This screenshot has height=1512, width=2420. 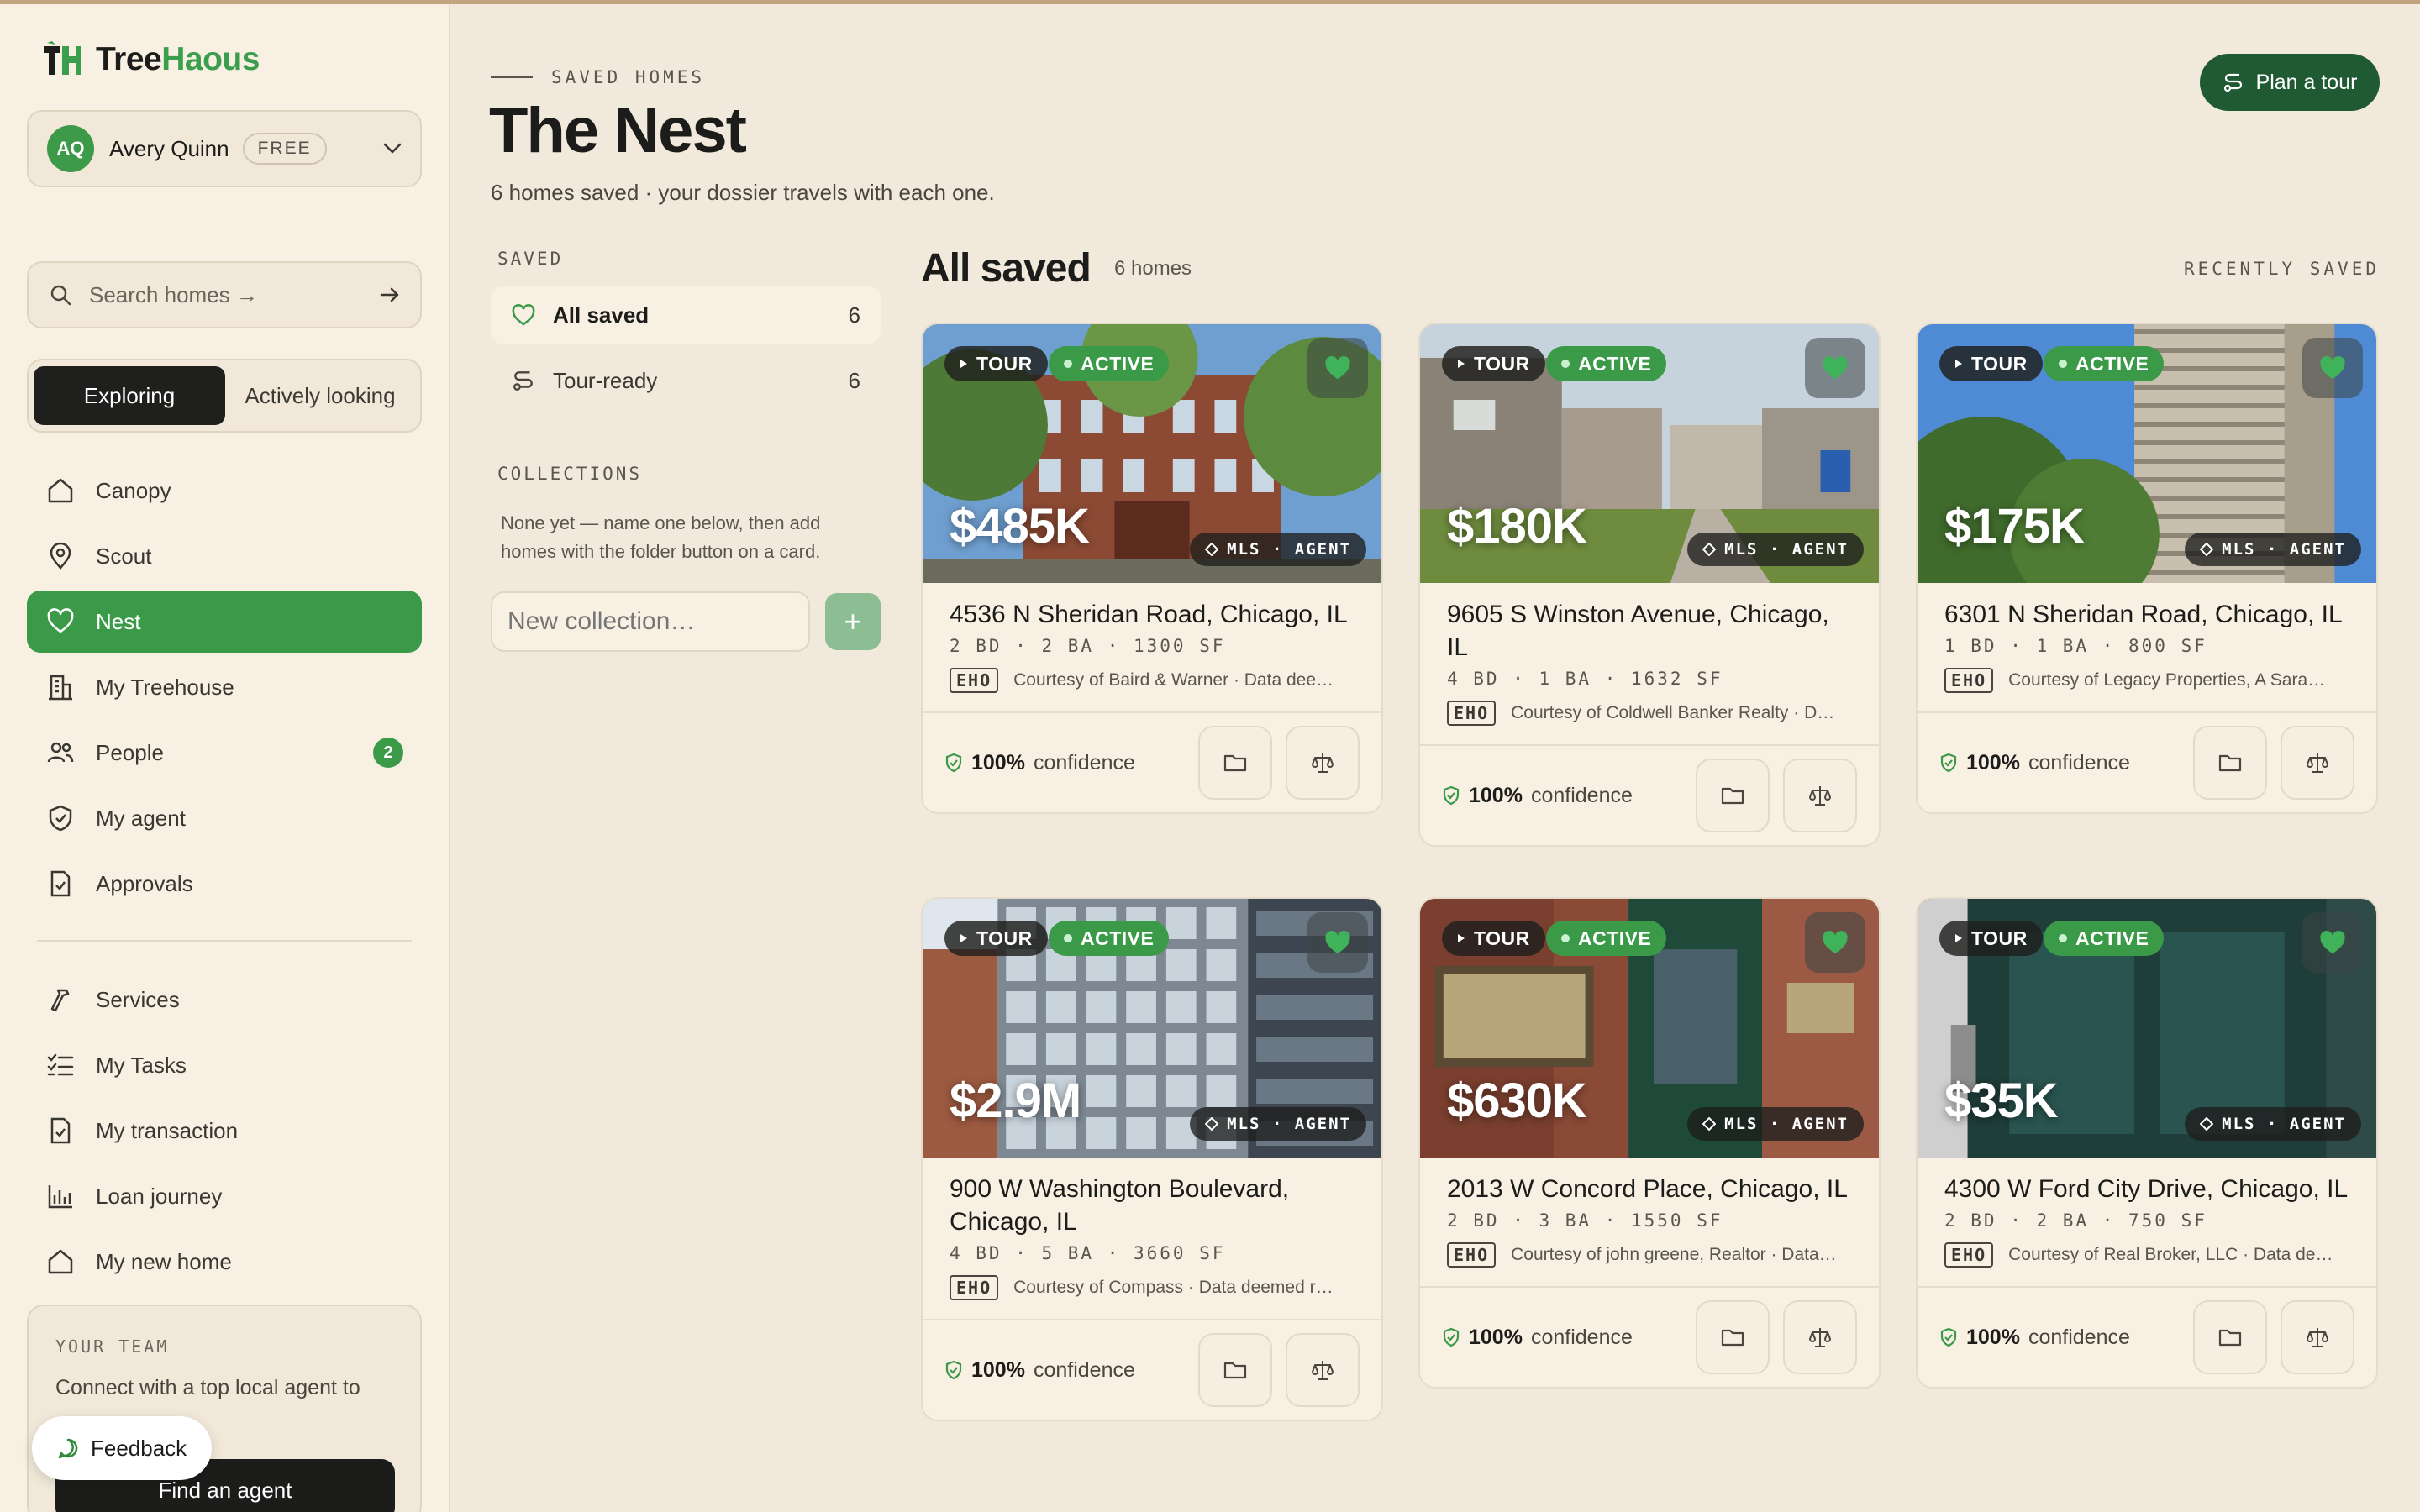 I want to click on home-address: 9605 S Winston Avenue, Chicago, IL, so click(x=1650, y=631).